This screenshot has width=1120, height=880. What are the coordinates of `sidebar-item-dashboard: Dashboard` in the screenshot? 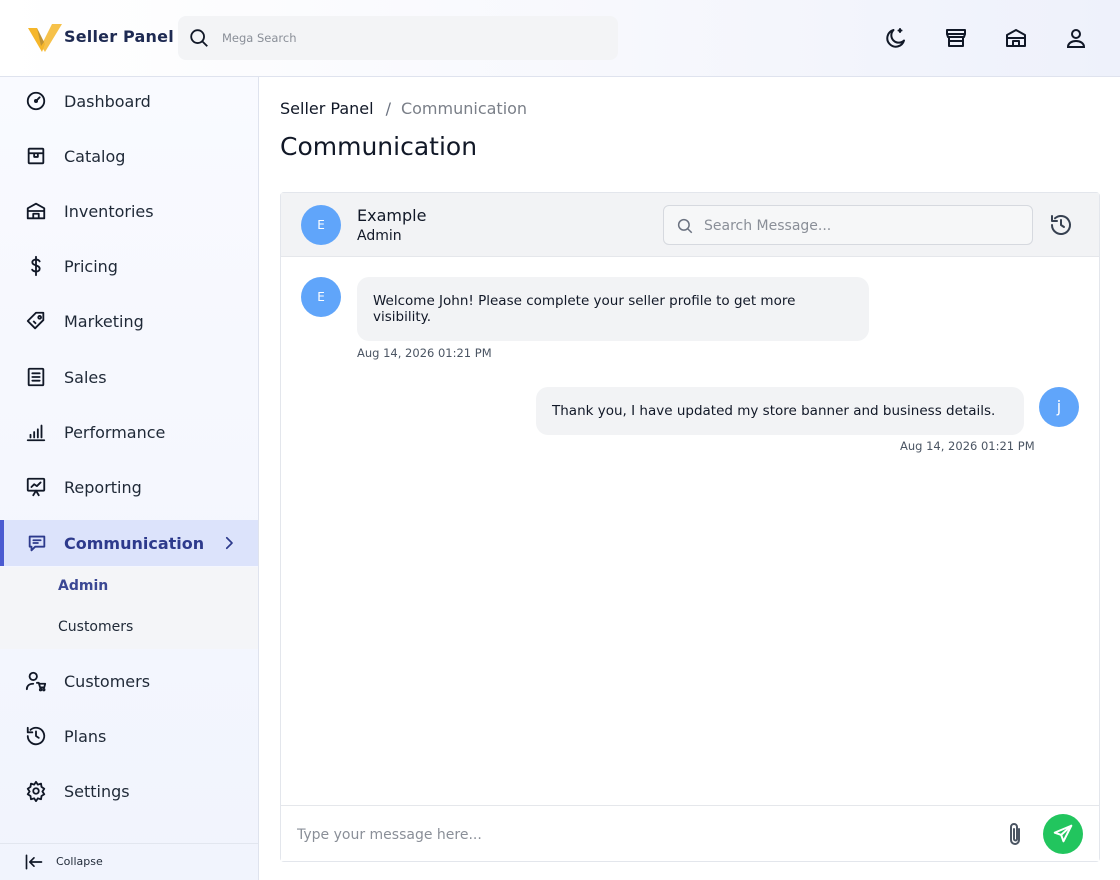 It's located at (129, 101).